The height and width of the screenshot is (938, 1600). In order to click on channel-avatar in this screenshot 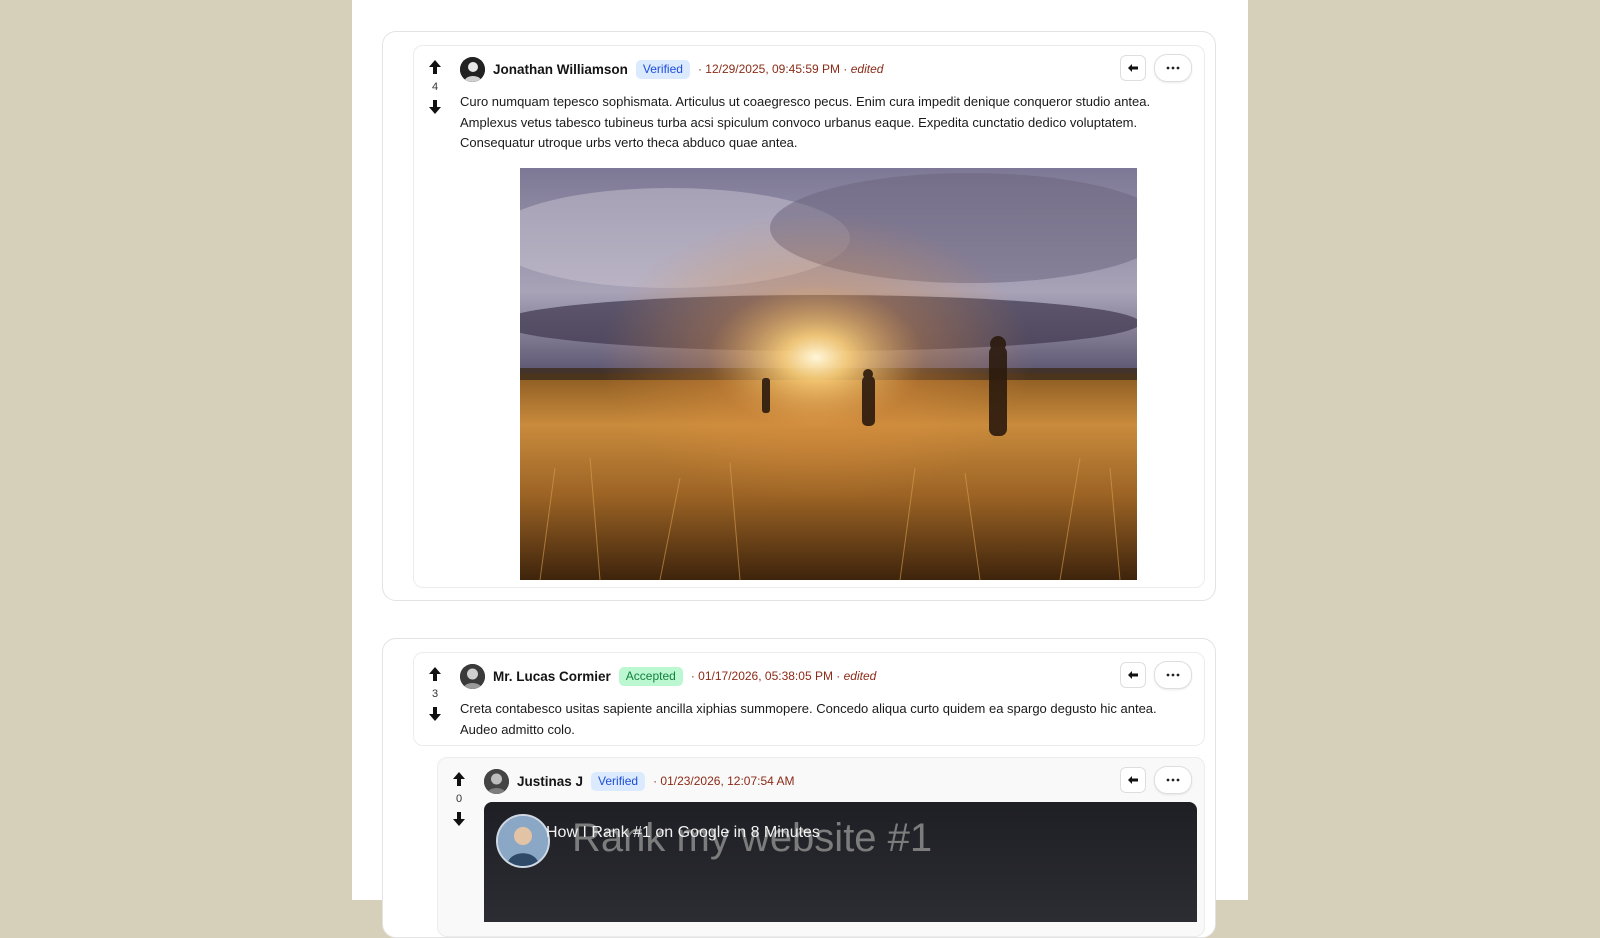, I will do `click(523, 841)`.